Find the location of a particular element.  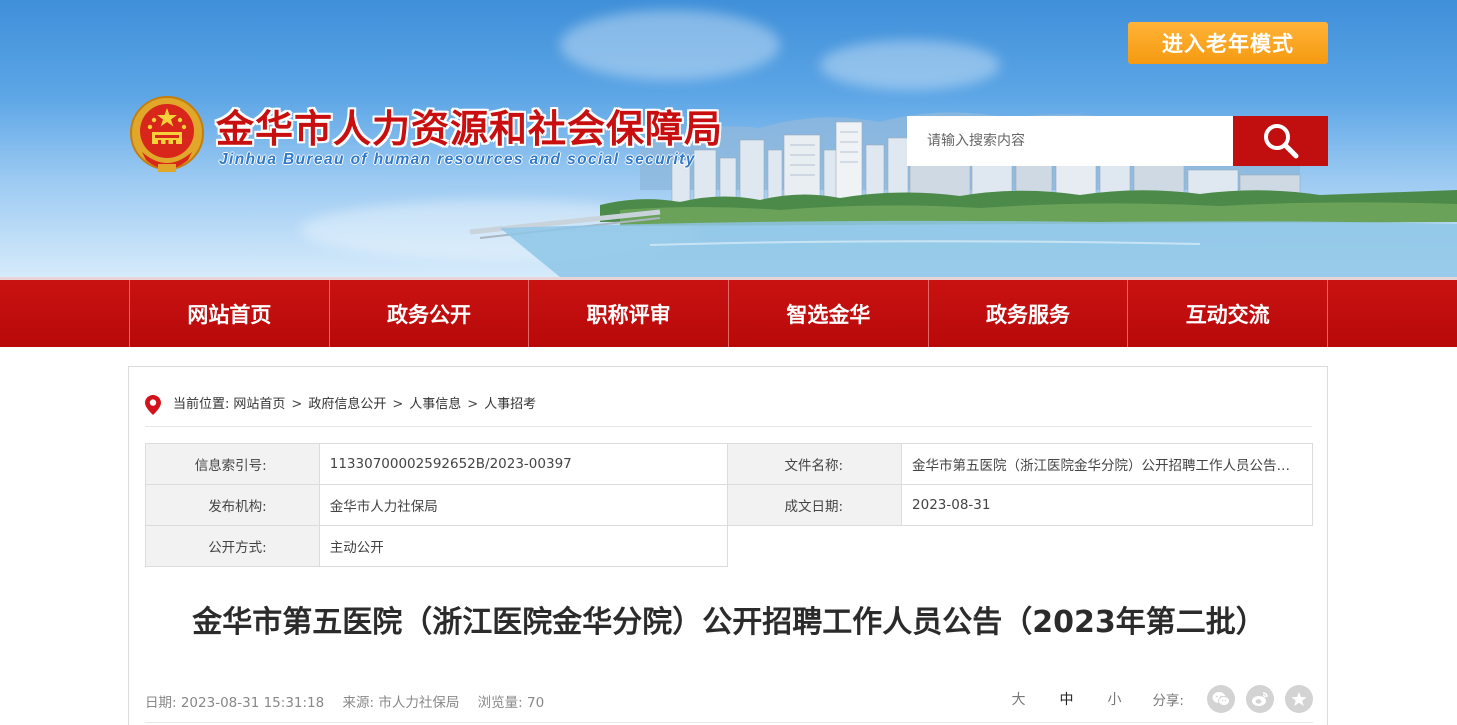

document-date-value: 2023-08-31 is located at coordinates (1107, 505).